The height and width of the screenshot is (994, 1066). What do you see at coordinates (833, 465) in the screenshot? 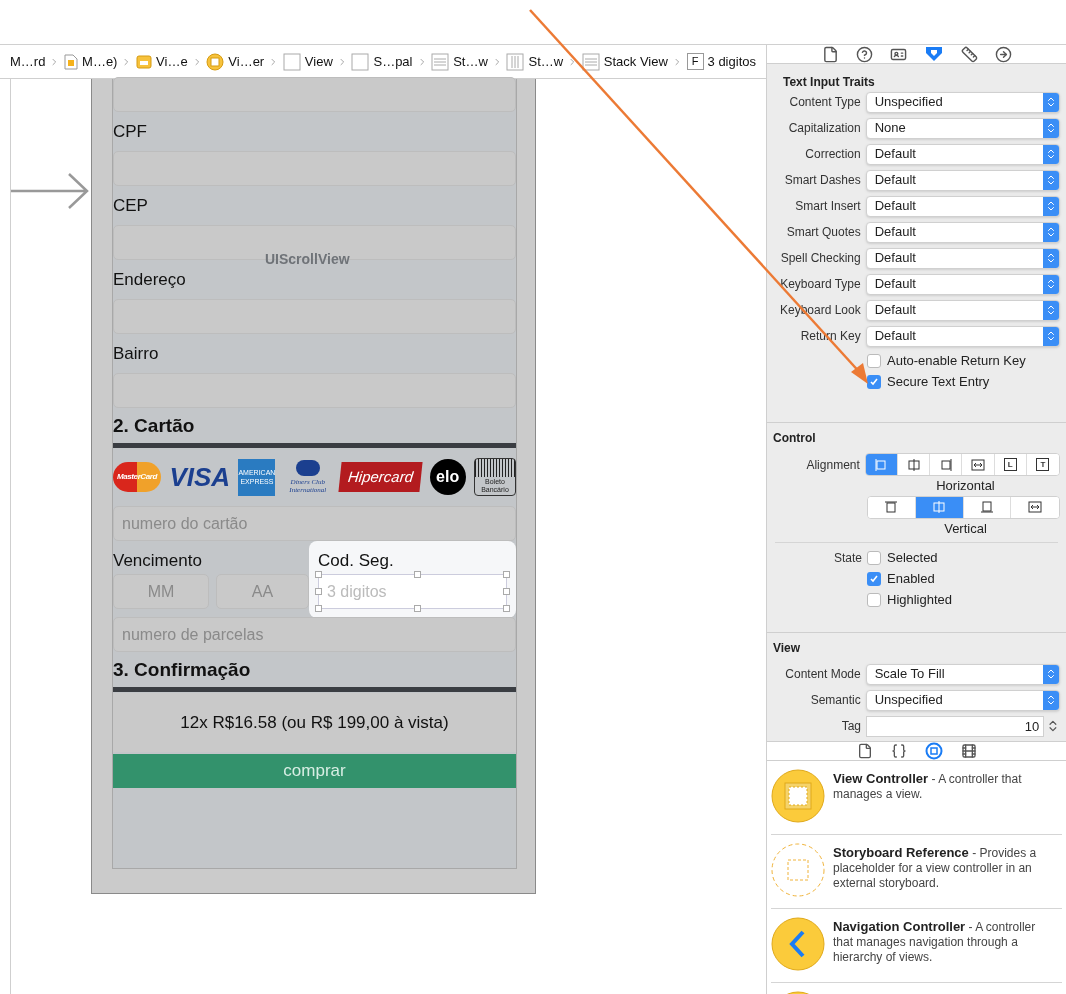
I see `property-label: Alignment` at bounding box center [833, 465].